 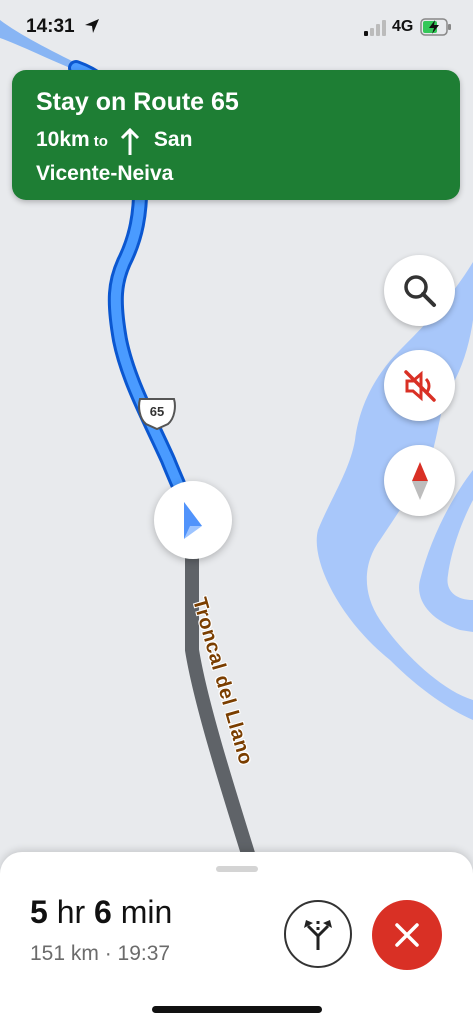 I want to click on route-number: 65, so click(x=157, y=411).